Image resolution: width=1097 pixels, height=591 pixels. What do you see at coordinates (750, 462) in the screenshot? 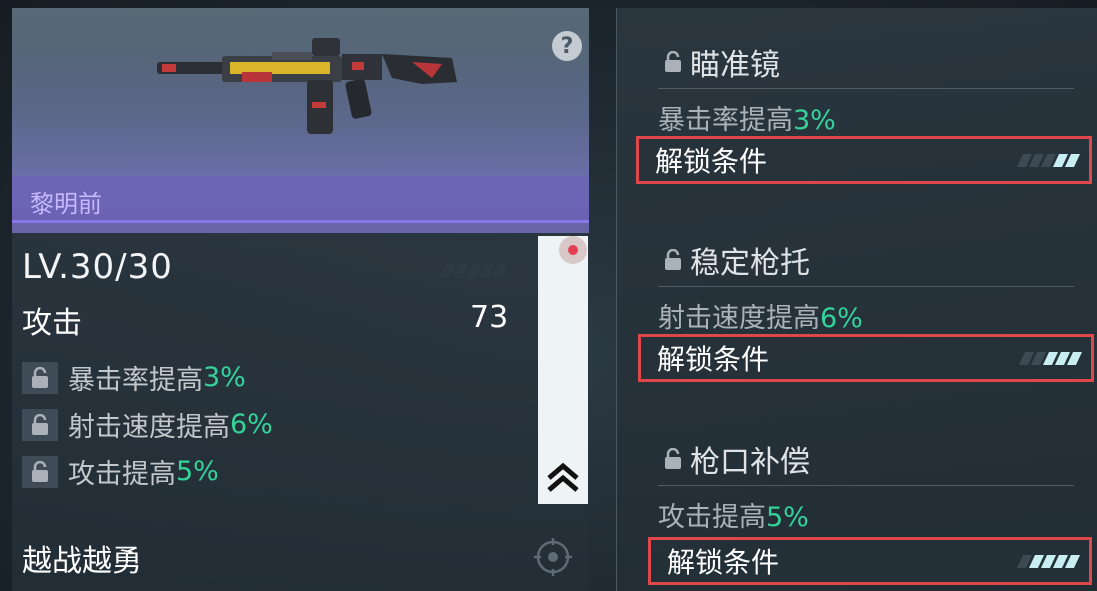
I see `attachment-title-text: 枪口补偿` at bounding box center [750, 462].